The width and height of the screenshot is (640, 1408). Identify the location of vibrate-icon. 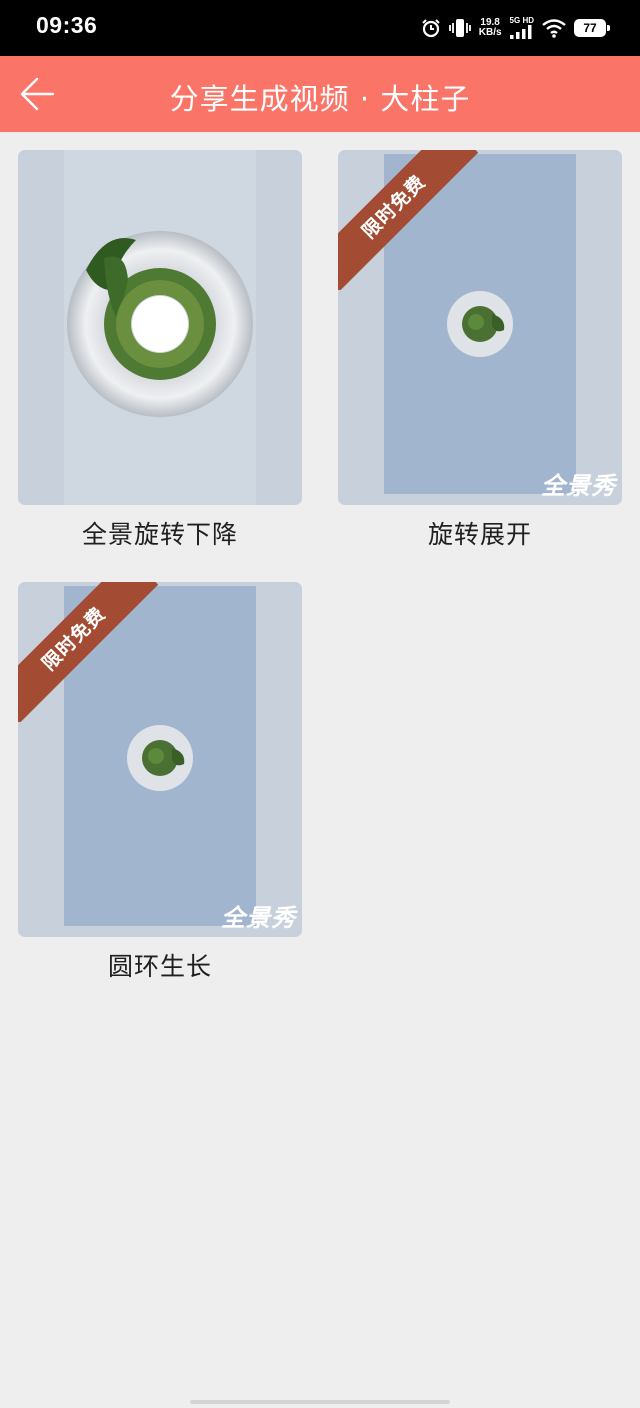
(459, 28).